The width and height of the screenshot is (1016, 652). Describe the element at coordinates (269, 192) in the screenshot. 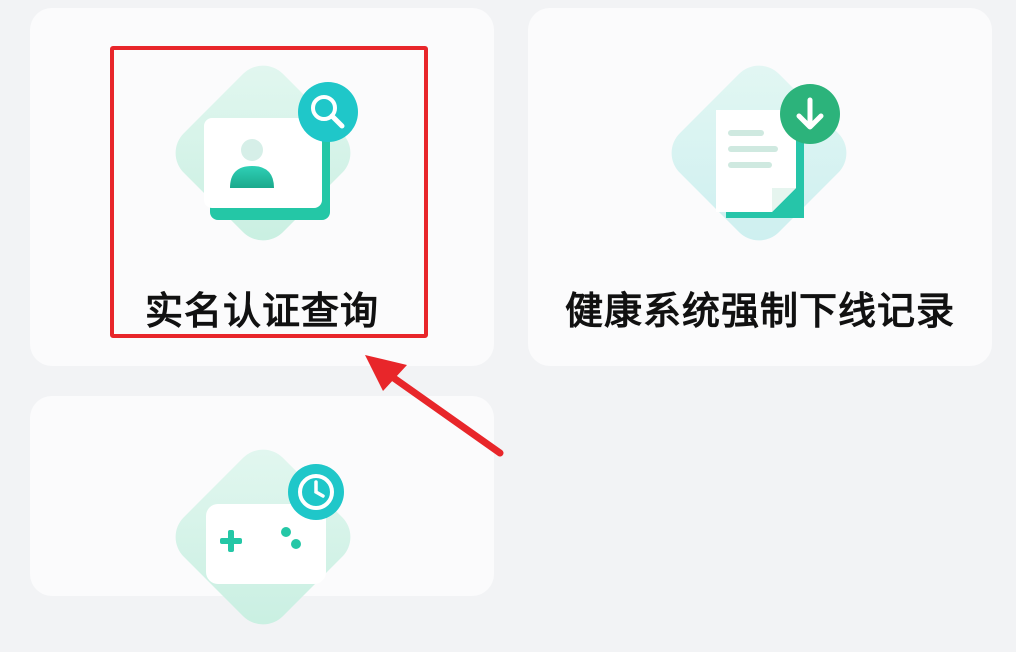

I see `highlight-box` at that location.